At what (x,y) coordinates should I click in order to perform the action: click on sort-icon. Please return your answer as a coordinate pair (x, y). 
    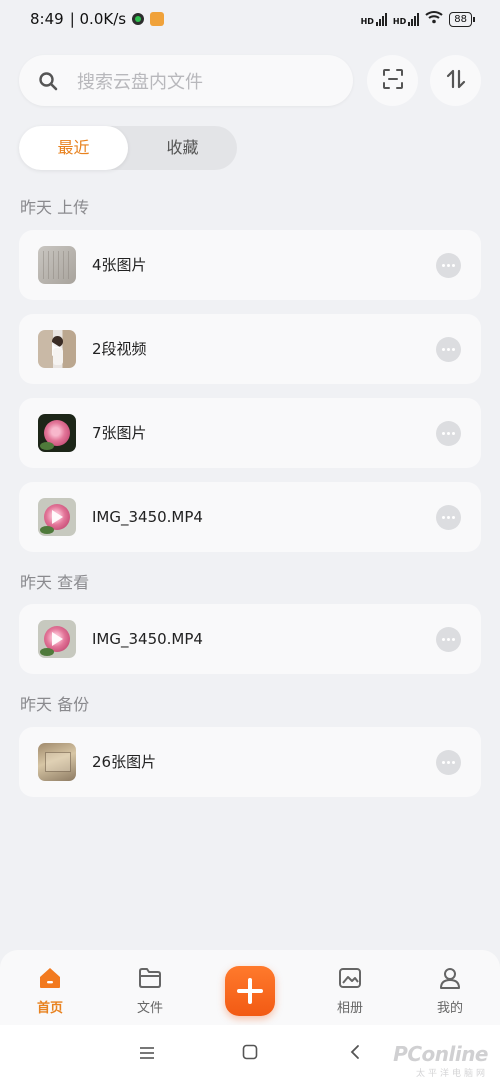
    Looking at the image, I should click on (456, 81).